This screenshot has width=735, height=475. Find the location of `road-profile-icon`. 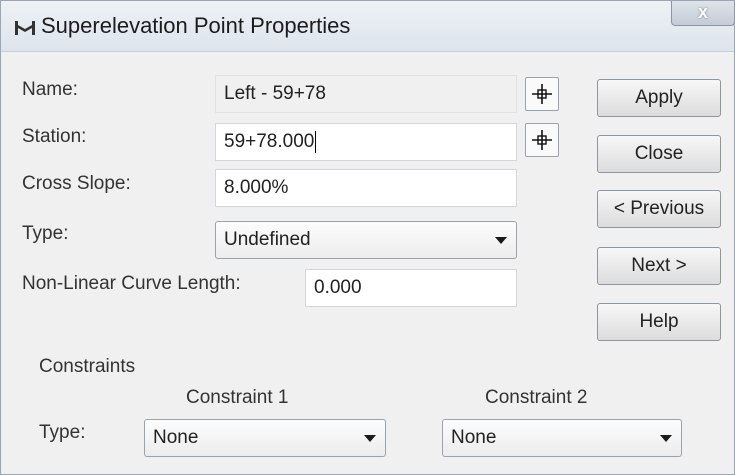

road-profile-icon is located at coordinates (25, 30).